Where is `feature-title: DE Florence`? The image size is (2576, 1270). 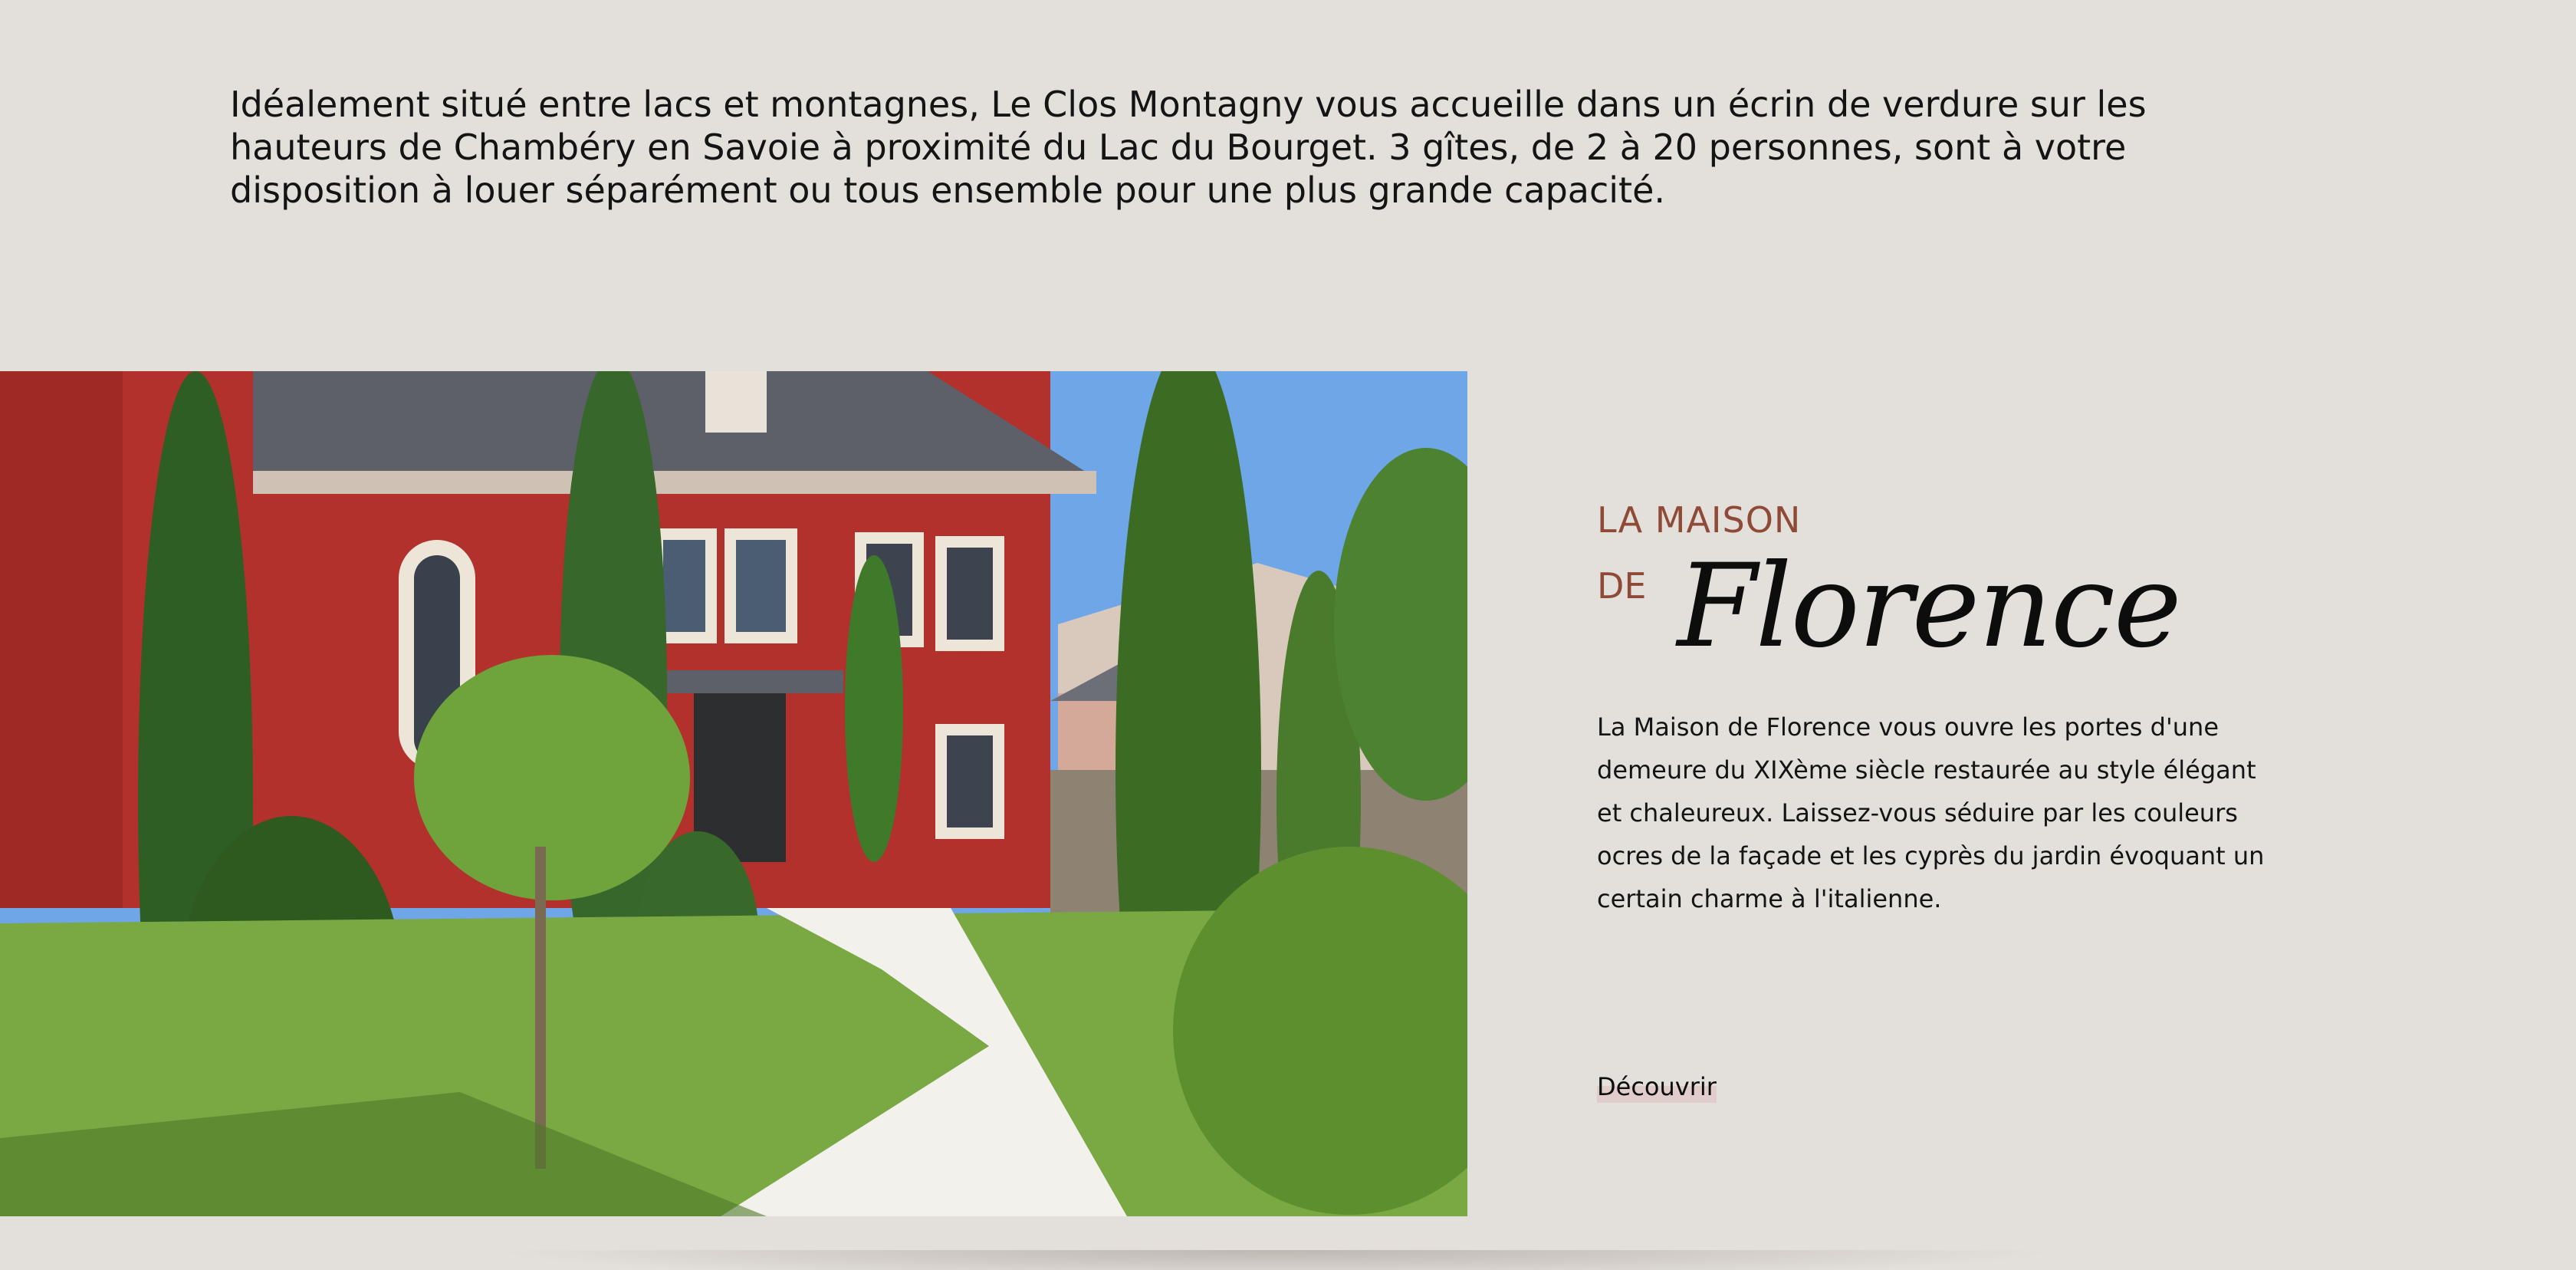 feature-title: DE Florence is located at coordinates (1950, 602).